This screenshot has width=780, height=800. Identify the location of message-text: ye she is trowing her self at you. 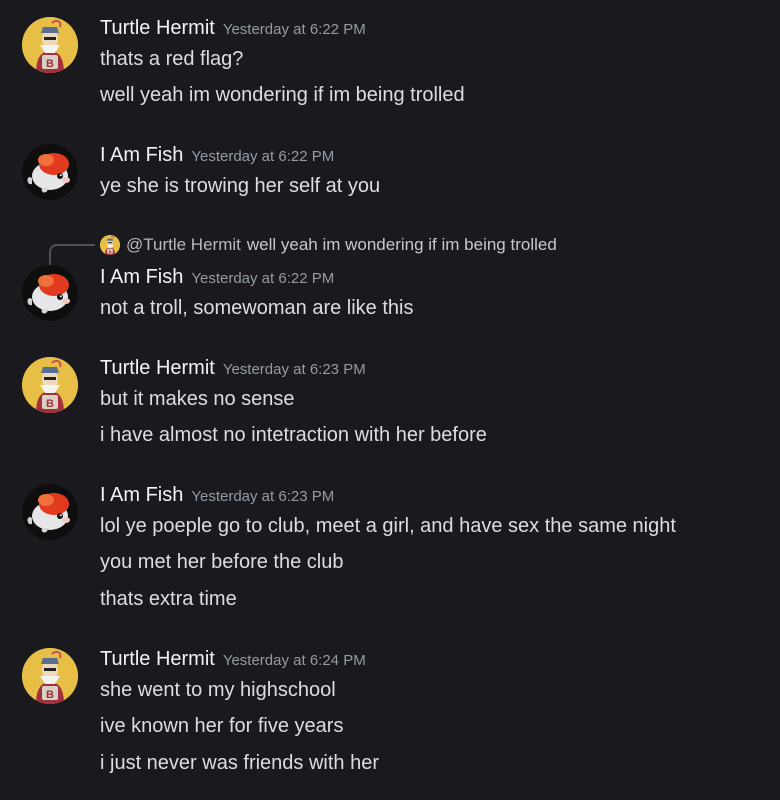
(240, 186).